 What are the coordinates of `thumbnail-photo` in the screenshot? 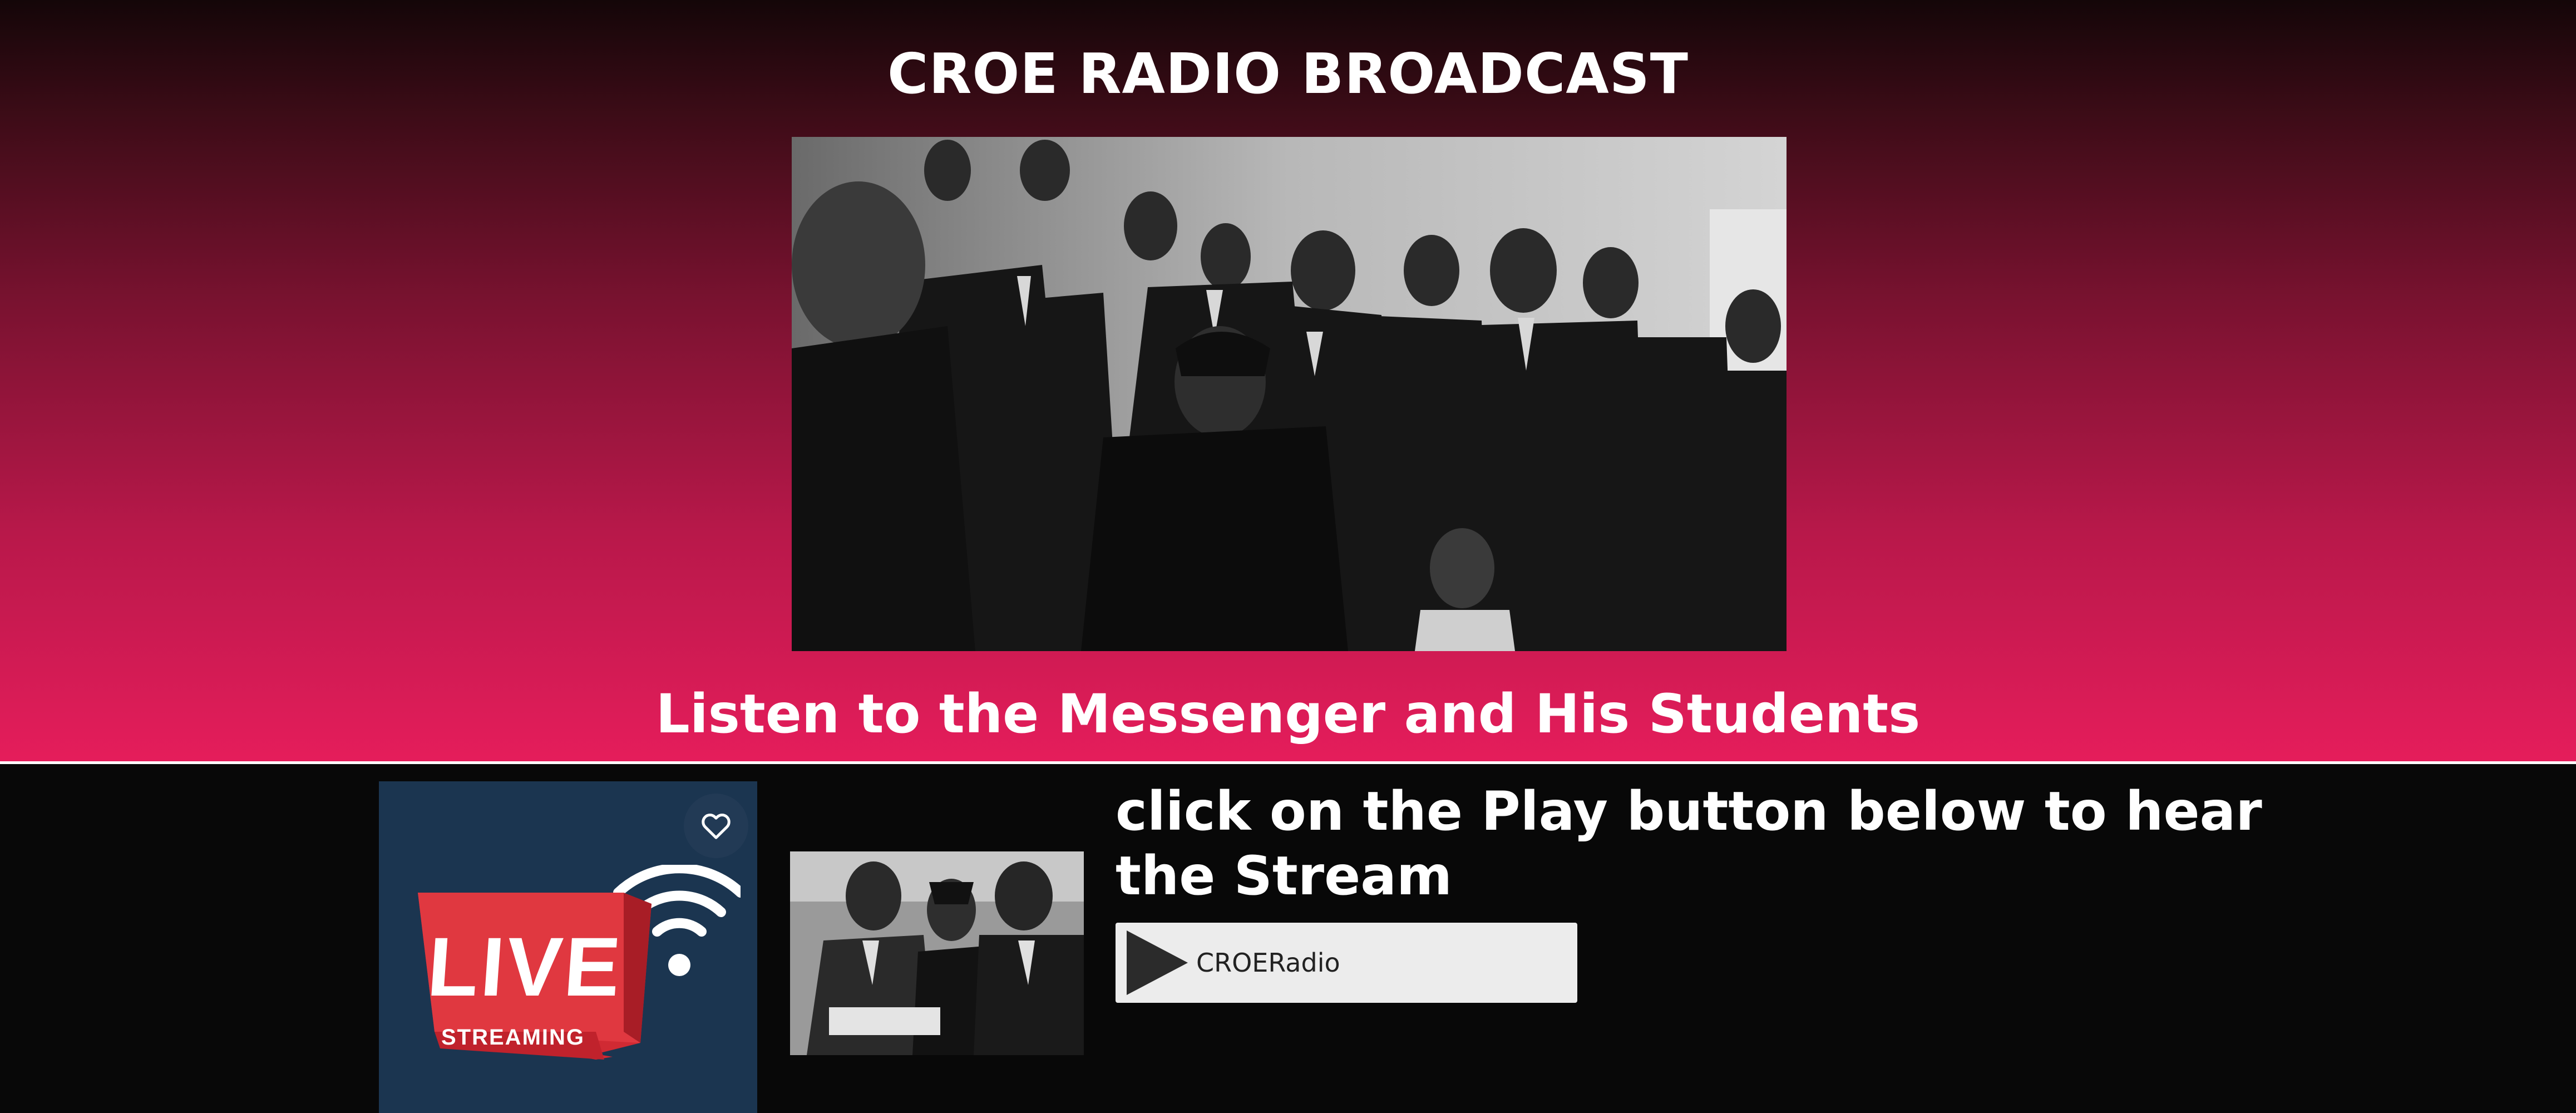 It's located at (937, 953).